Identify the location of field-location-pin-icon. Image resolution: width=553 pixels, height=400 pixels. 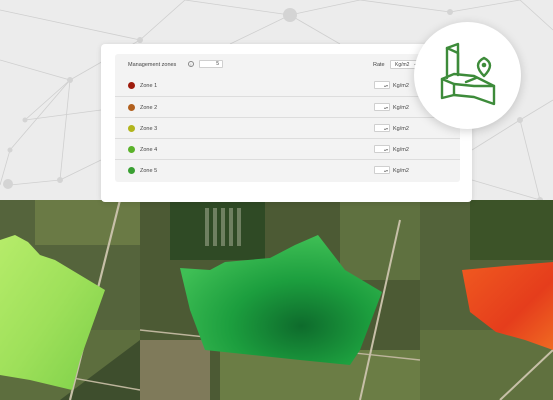
(468, 74).